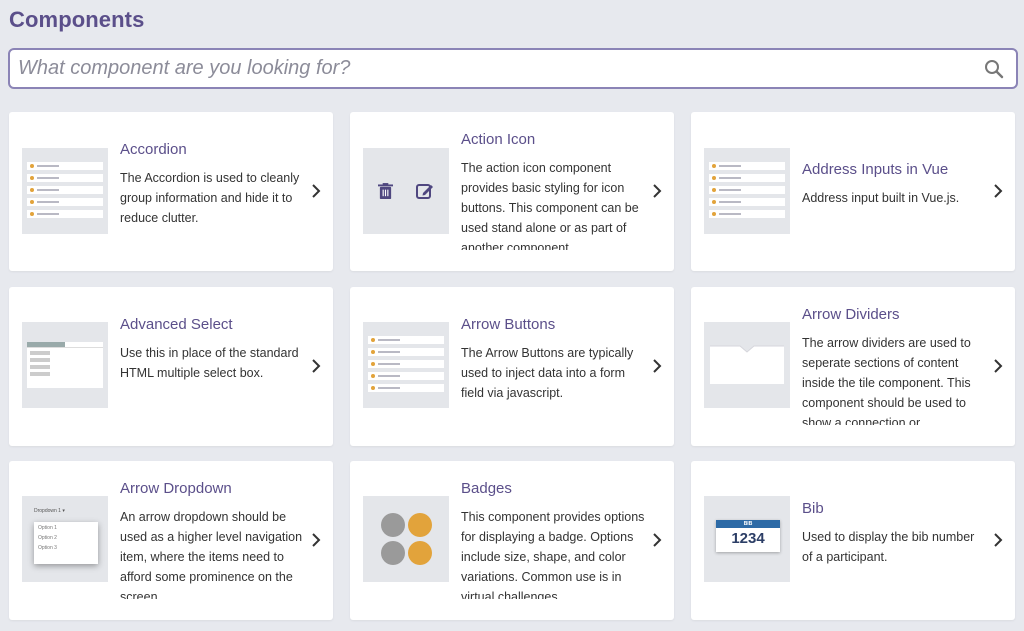  I want to click on search-input, so click(498, 68).